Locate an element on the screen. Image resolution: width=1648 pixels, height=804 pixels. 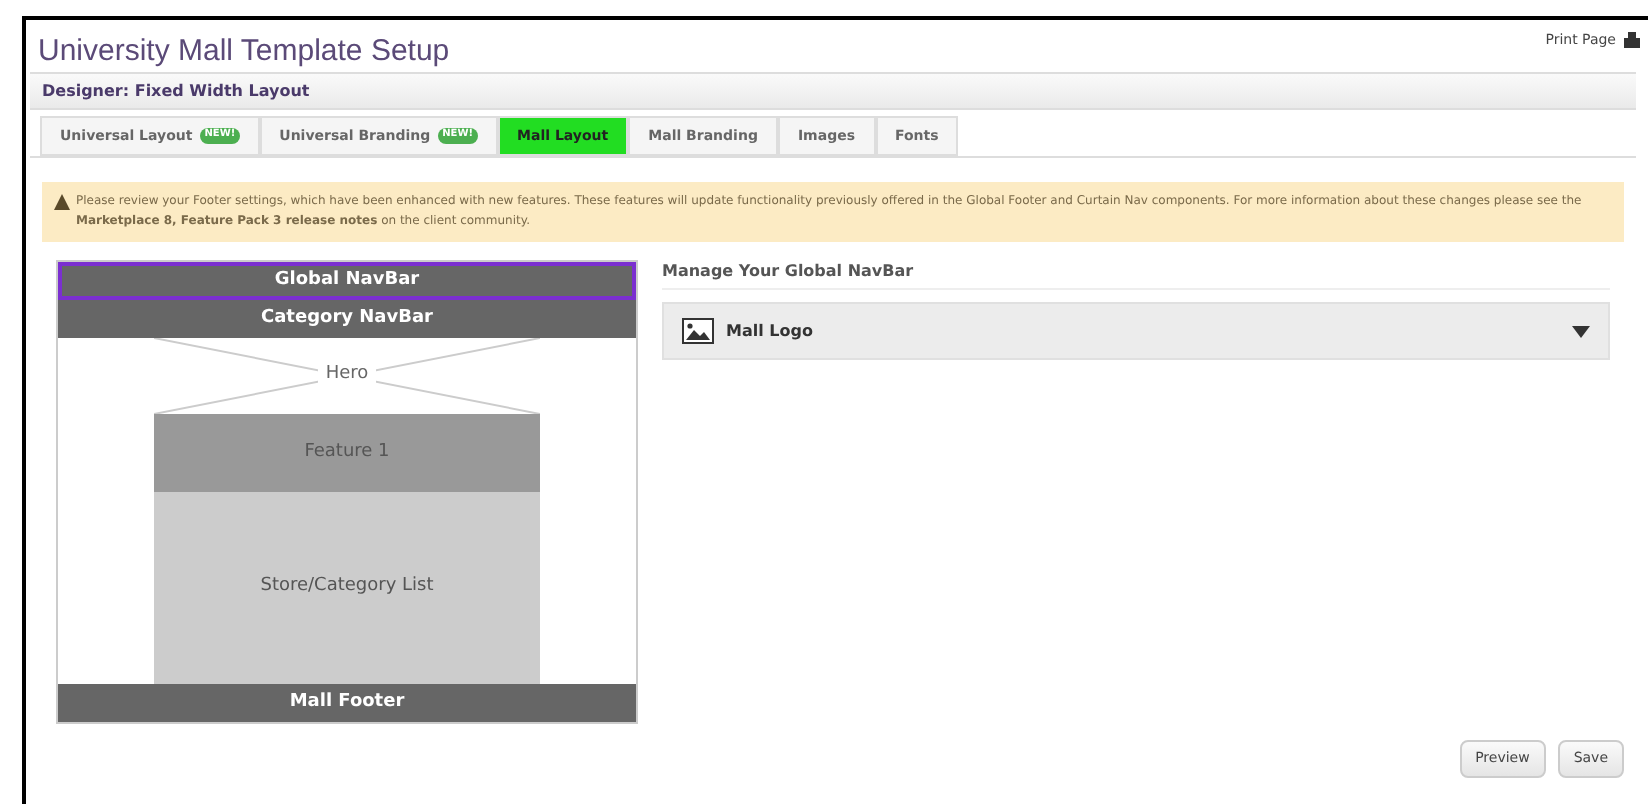
warning-icon is located at coordinates (62, 202).